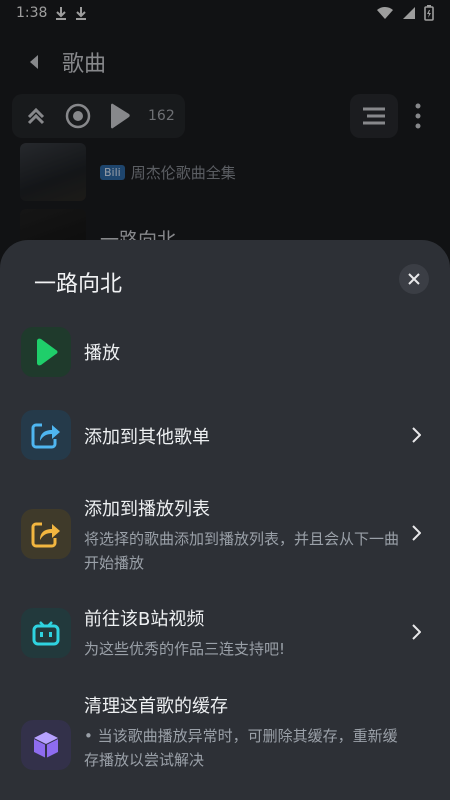 The width and height of the screenshot is (450, 800). I want to click on cube-icon-tile, so click(46, 745).